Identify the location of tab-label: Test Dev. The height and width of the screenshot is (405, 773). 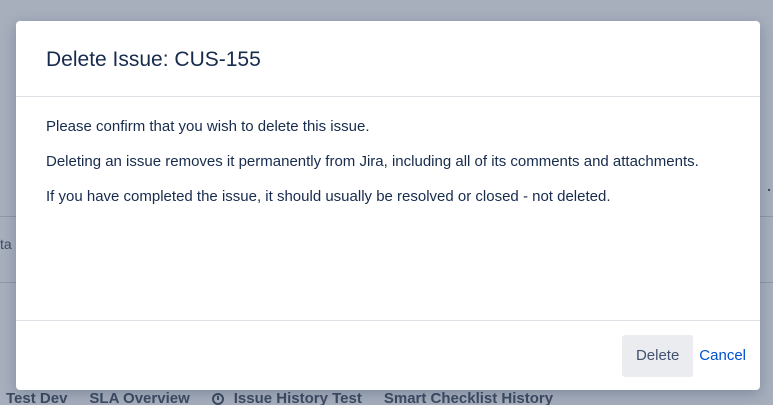
(37, 397).